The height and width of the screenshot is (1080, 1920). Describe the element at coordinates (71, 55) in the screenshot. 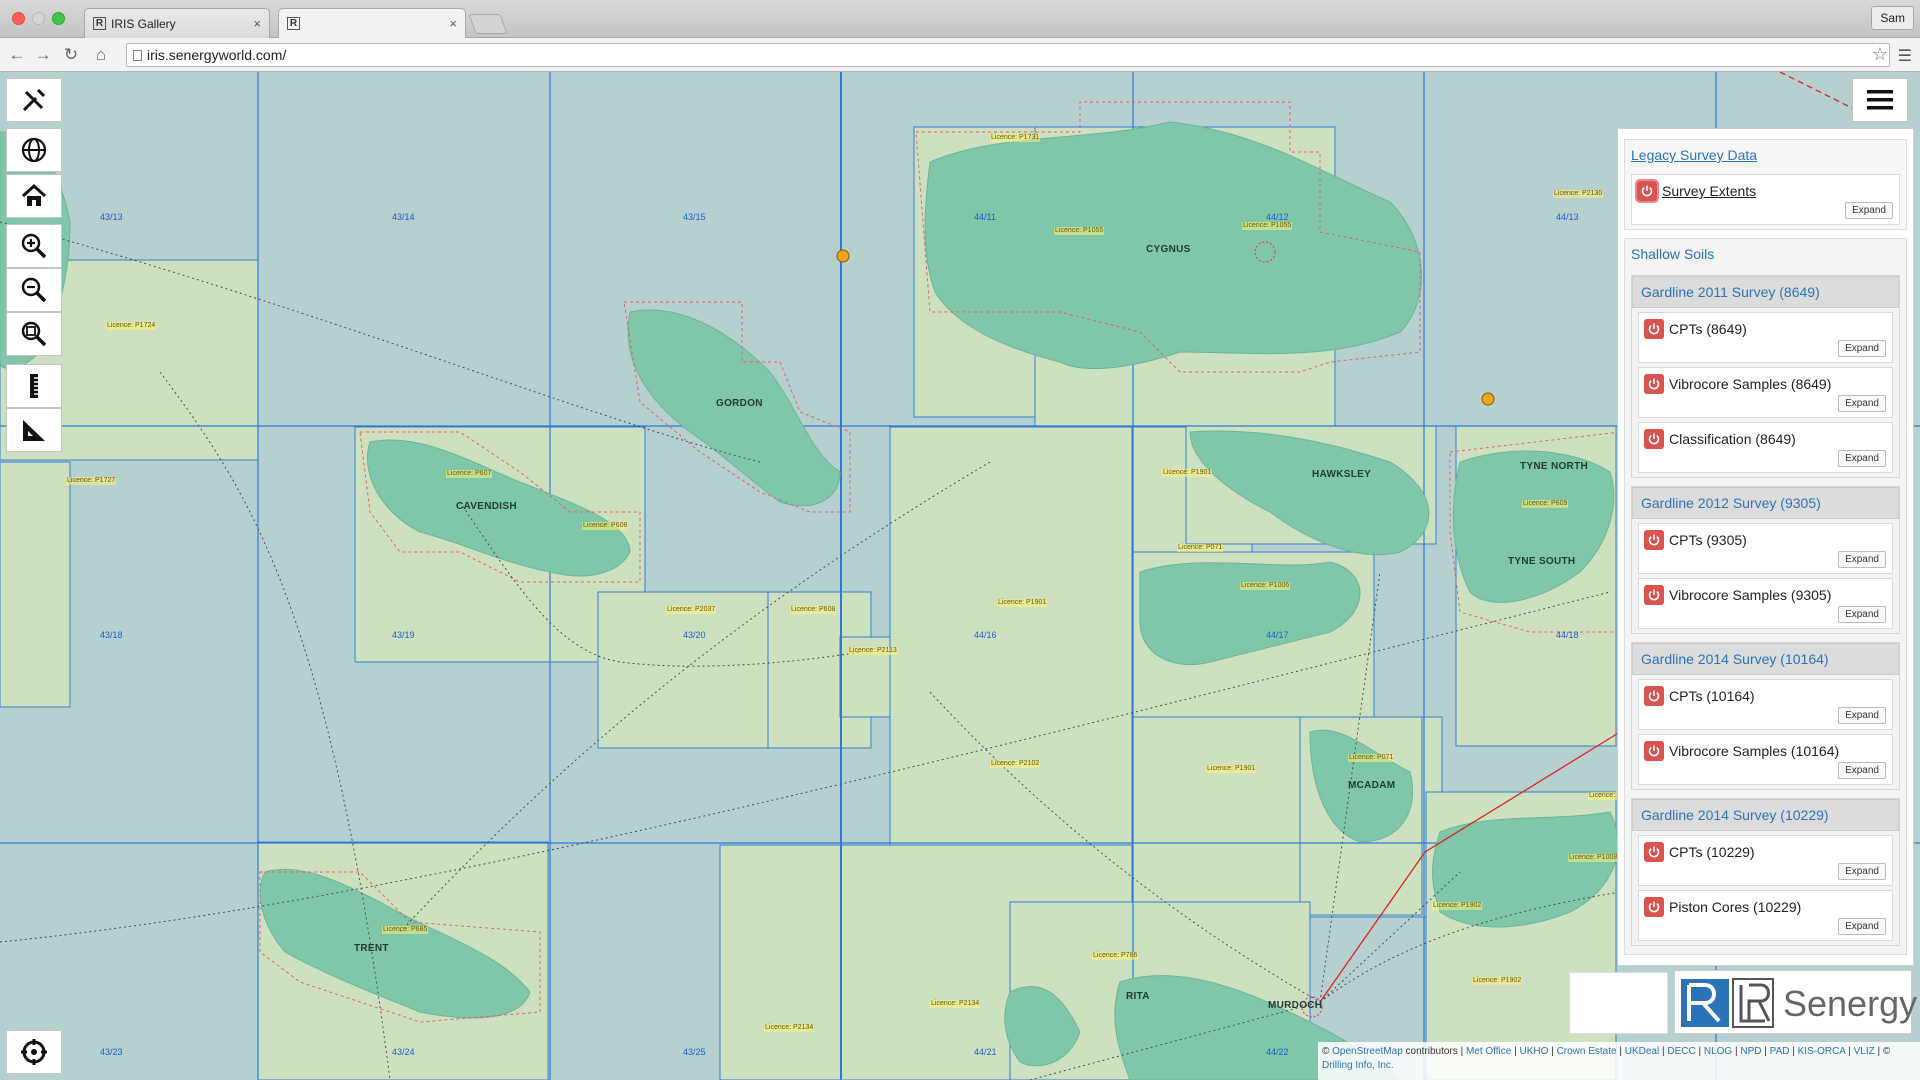

I see `reload-icon: ↻` at that location.